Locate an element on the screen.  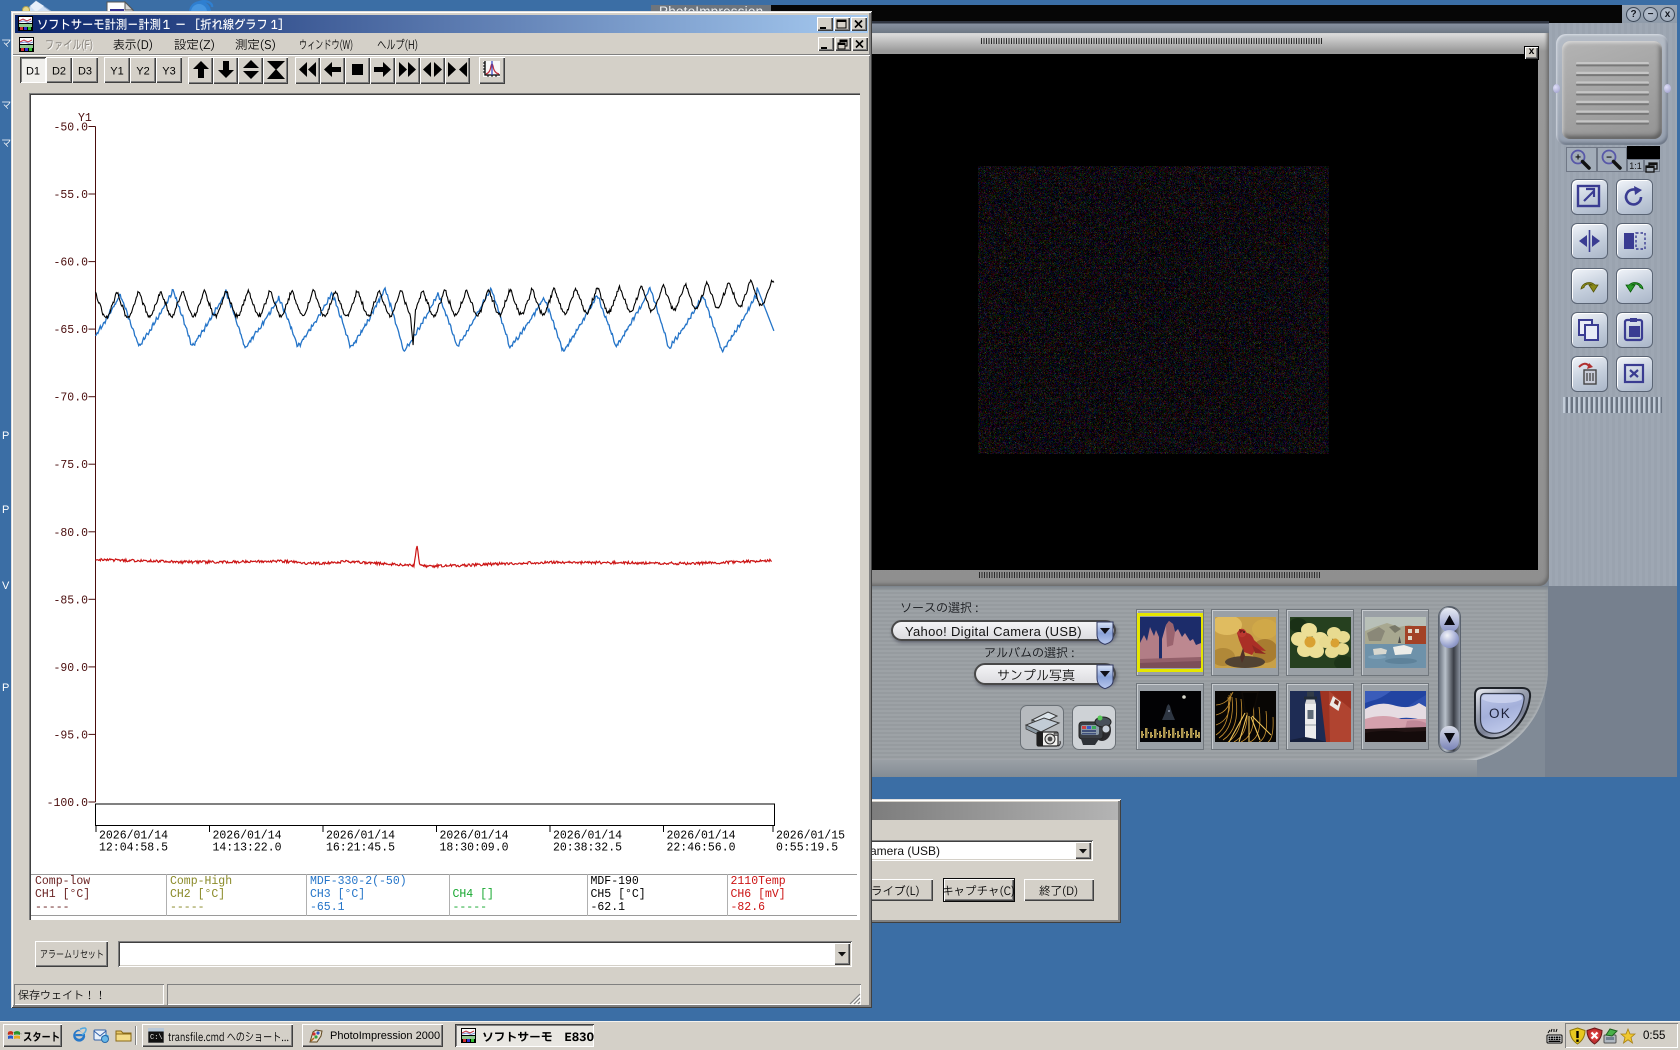
svg-text: 18:30:09.0 is located at coordinates (474, 848).